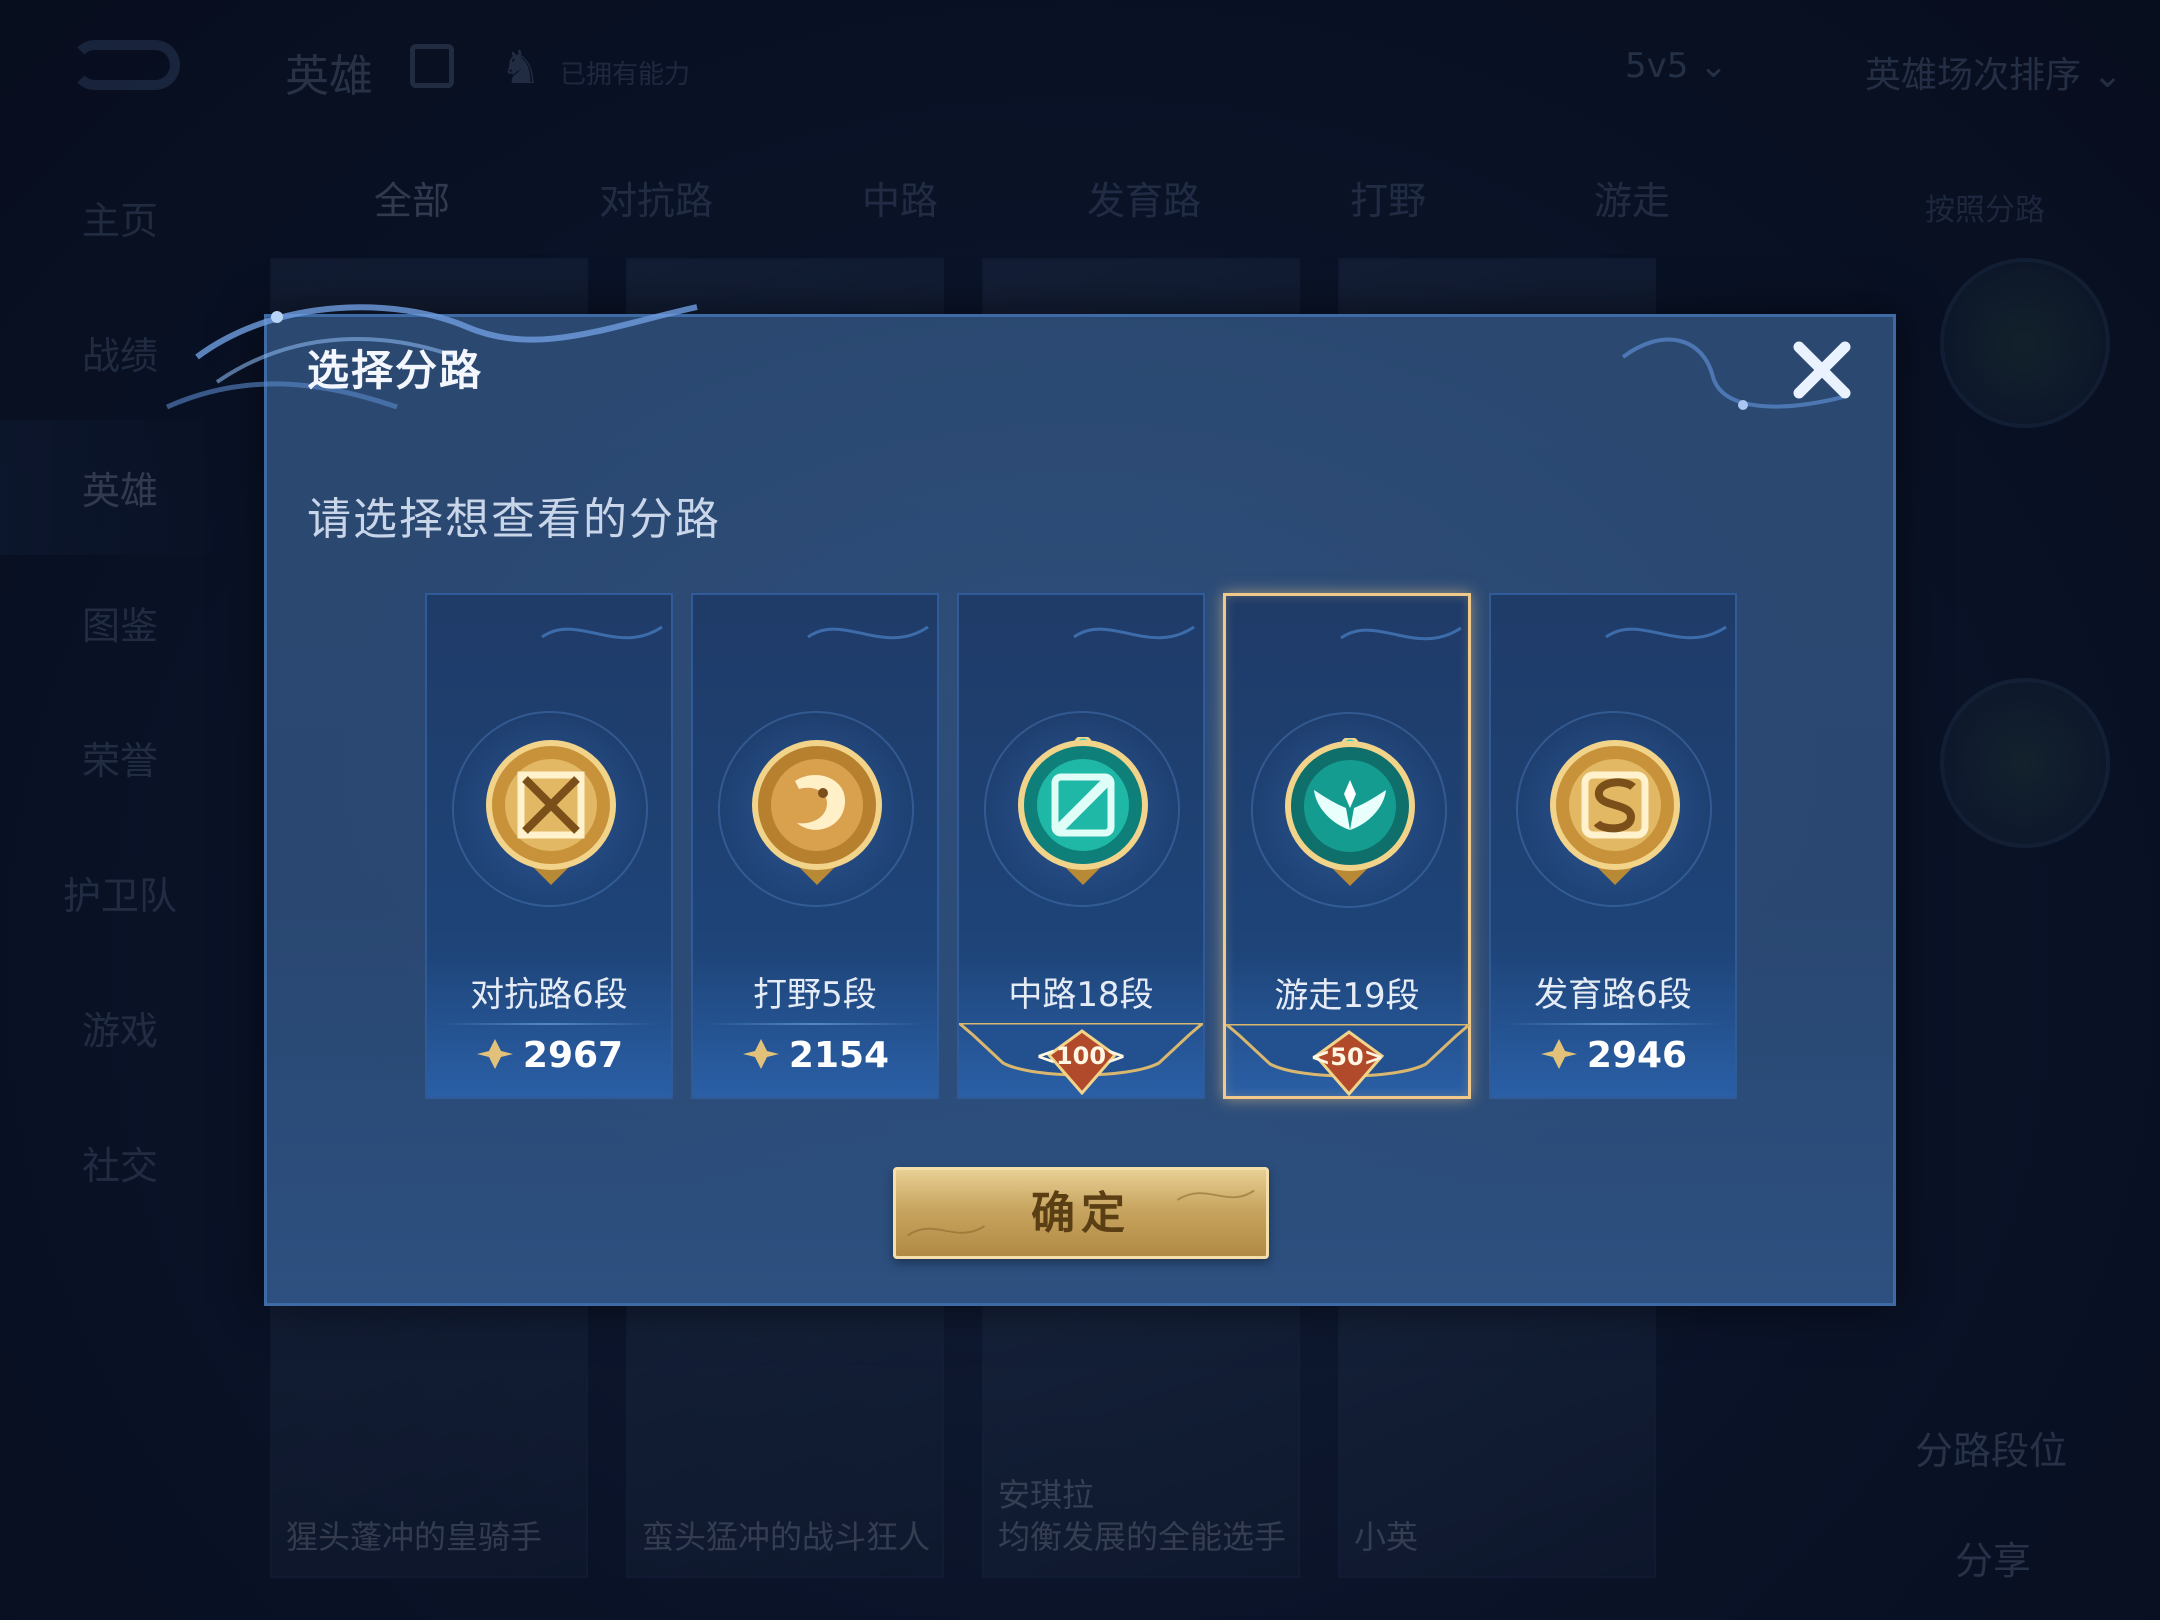 The height and width of the screenshot is (1620, 2160). I want to click on wings-icon, so click(1350, 812).